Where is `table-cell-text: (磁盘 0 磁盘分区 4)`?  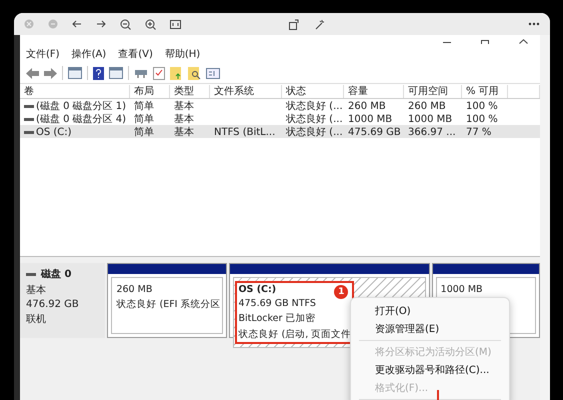
table-cell-text: (磁盘 0 磁盘分区 4) is located at coordinates (81, 119).